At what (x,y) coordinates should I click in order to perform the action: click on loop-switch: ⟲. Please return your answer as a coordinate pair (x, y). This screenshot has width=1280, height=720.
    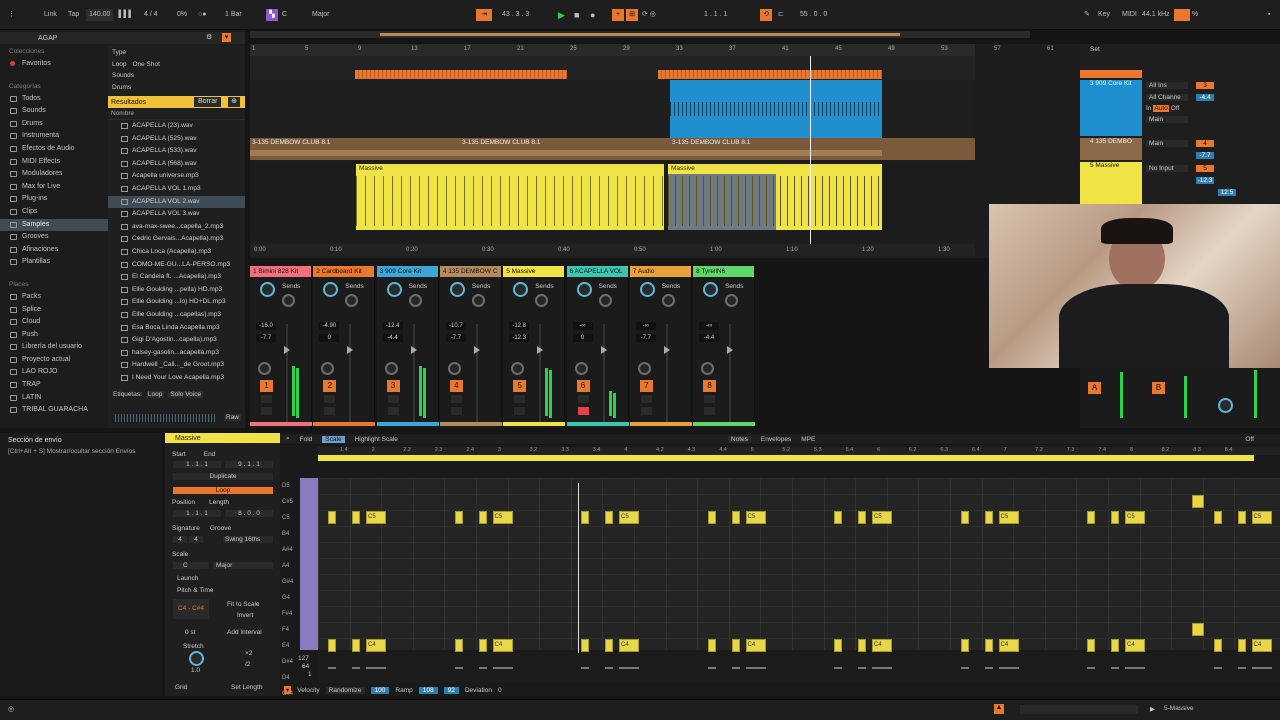
    Looking at the image, I should click on (766, 15).